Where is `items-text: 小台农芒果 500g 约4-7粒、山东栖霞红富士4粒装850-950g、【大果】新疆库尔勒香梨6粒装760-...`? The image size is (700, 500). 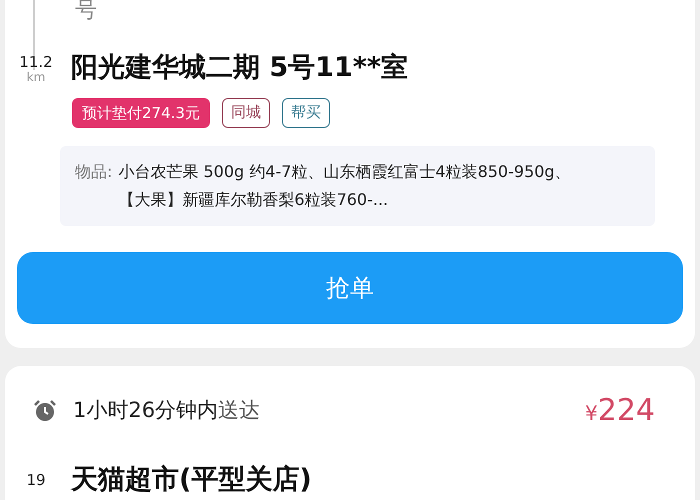 items-text: 小台农芒果 500g 约4-7粒、山东栖霞红富士4粒装850-950g、【大果】新疆库尔勒香梨6粒装760-... is located at coordinates (345, 186).